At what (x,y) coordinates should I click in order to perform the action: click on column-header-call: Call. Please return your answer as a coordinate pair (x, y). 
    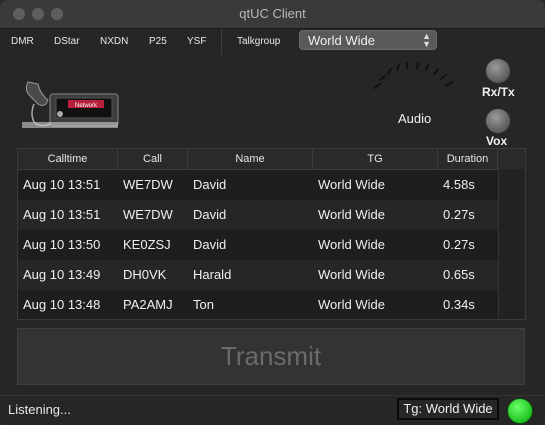
    Looking at the image, I should click on (153, 159).